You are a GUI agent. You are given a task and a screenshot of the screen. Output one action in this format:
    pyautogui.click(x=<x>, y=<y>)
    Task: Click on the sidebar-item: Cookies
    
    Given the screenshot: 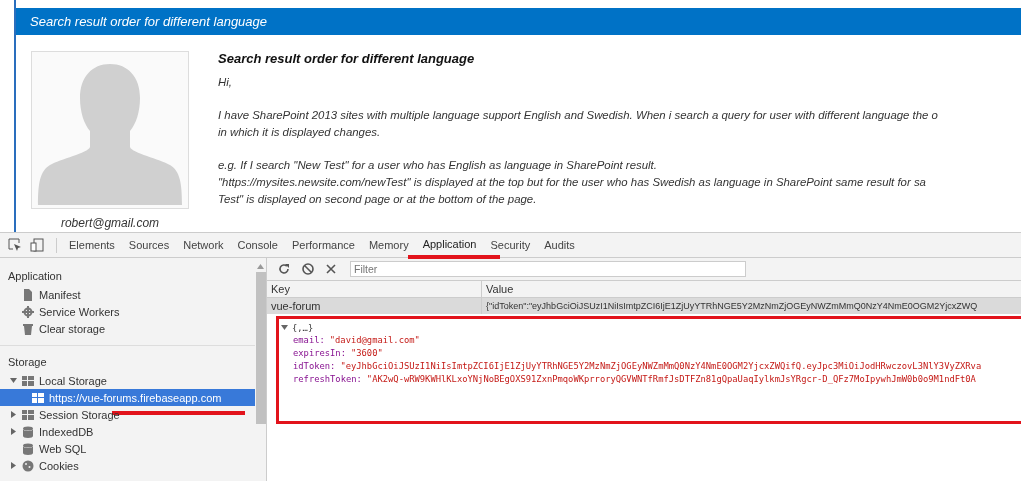 What is the action you would take?
    pyautogui.click(x=127, y=465)
    